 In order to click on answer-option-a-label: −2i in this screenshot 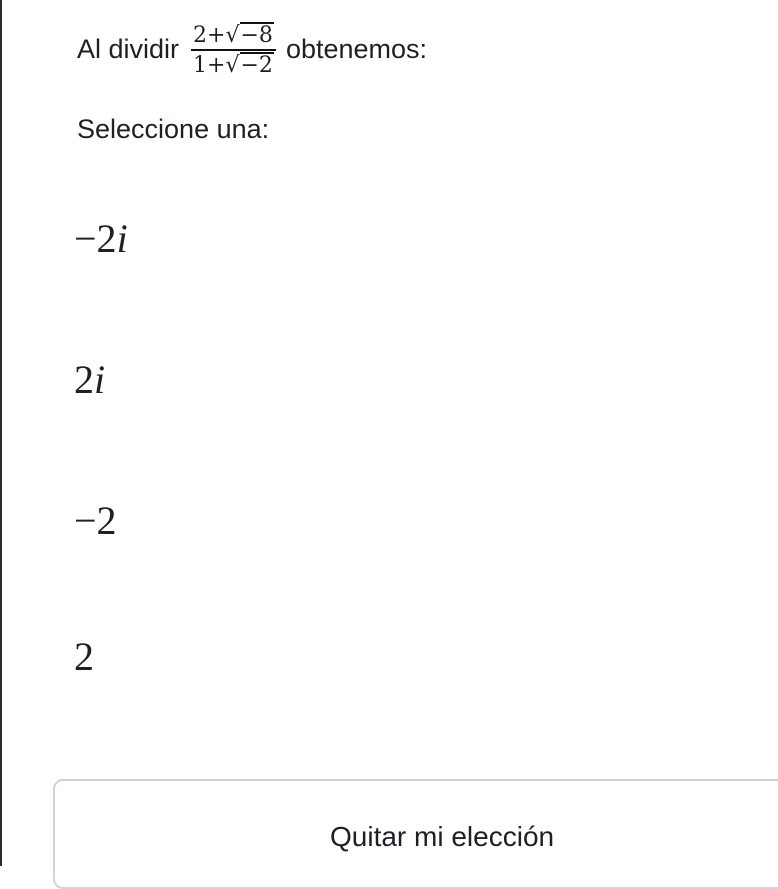, I will do `click(101, 238)`.